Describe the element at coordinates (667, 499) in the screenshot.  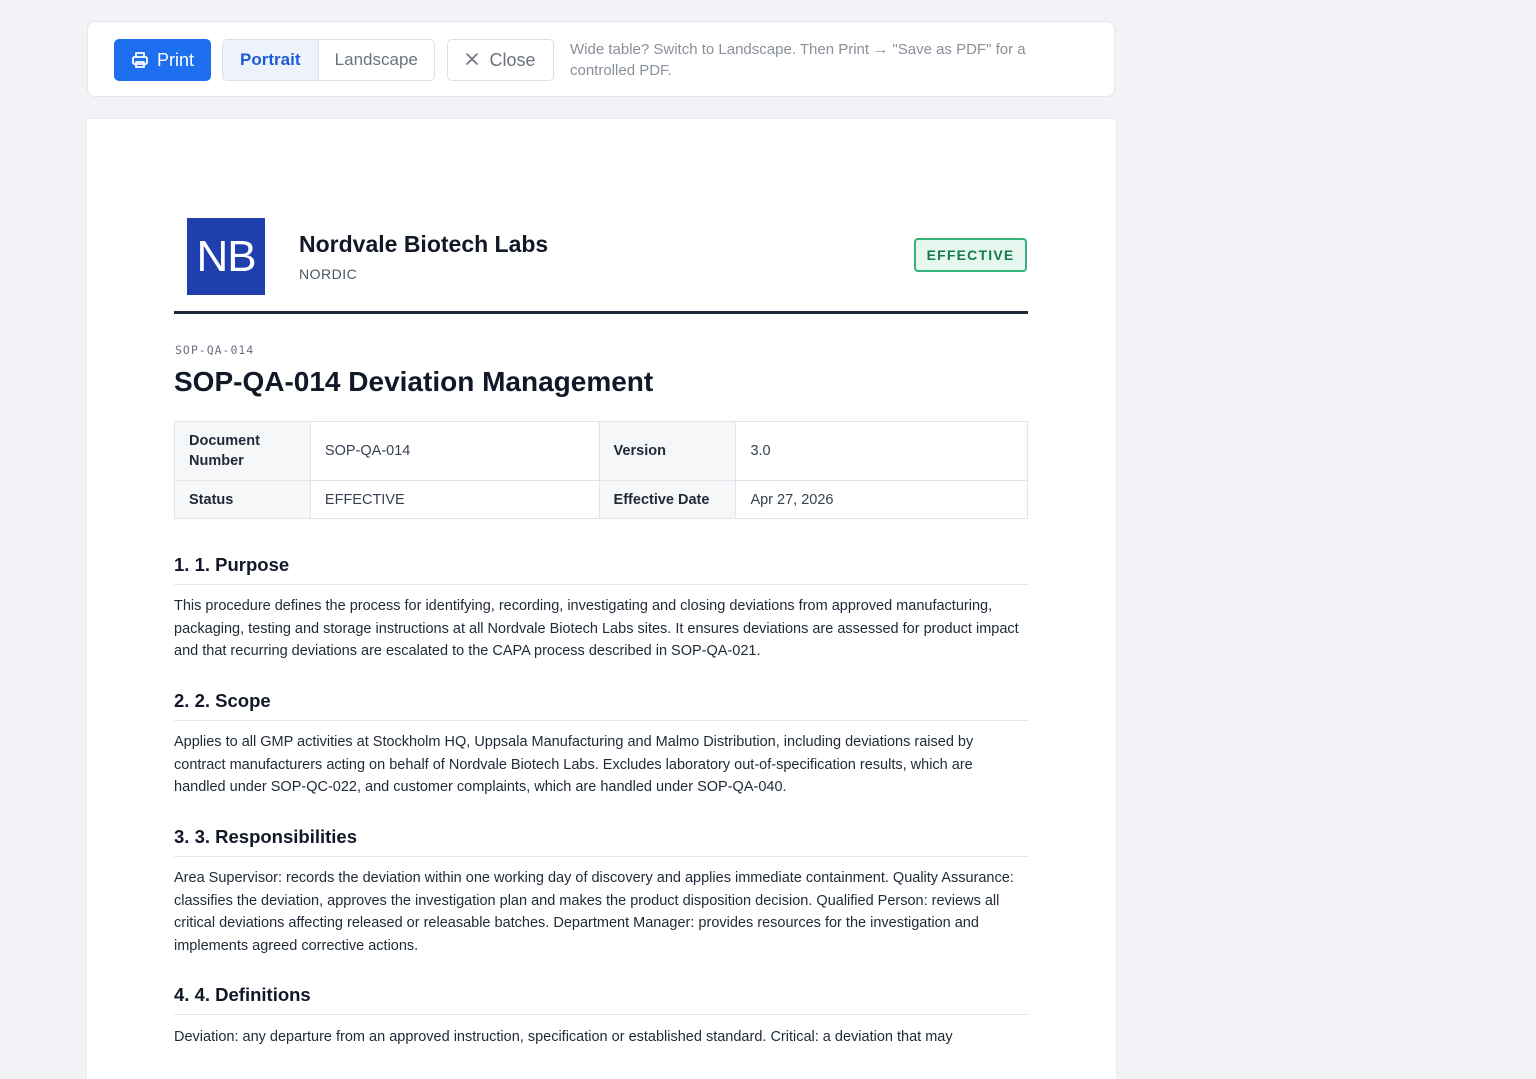
I see `effective-date-label: Effective Date` at that location.